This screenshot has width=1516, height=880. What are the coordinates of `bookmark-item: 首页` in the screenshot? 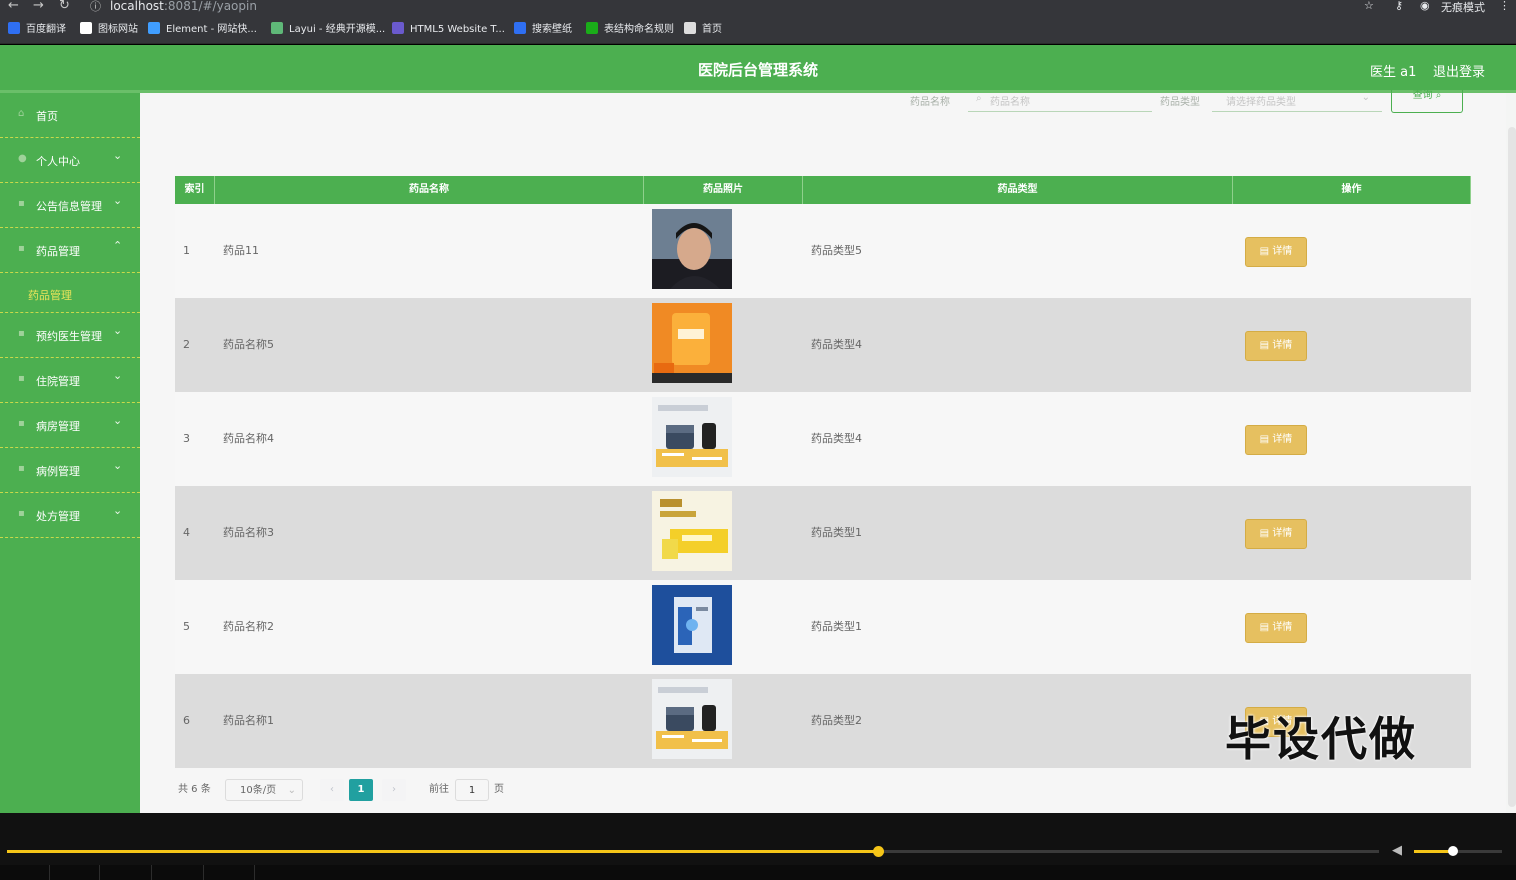 It's located at (703, 30).